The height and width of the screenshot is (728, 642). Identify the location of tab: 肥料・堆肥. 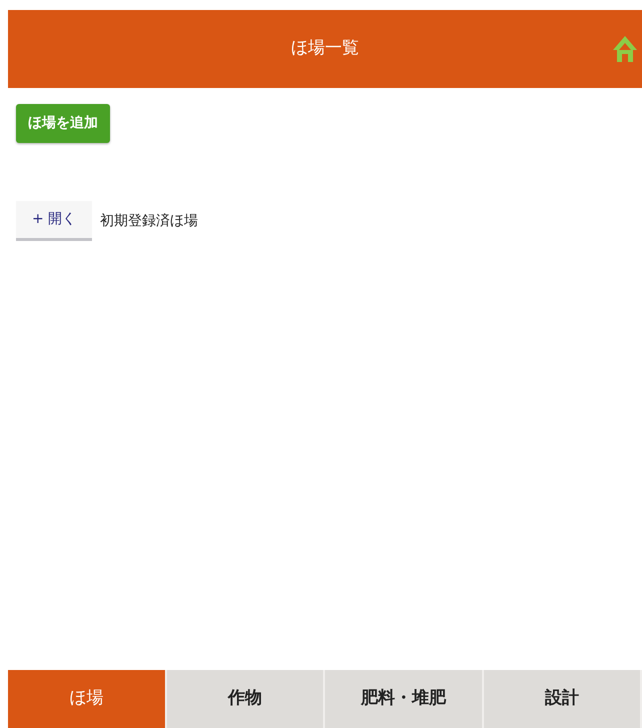
(404, 699).